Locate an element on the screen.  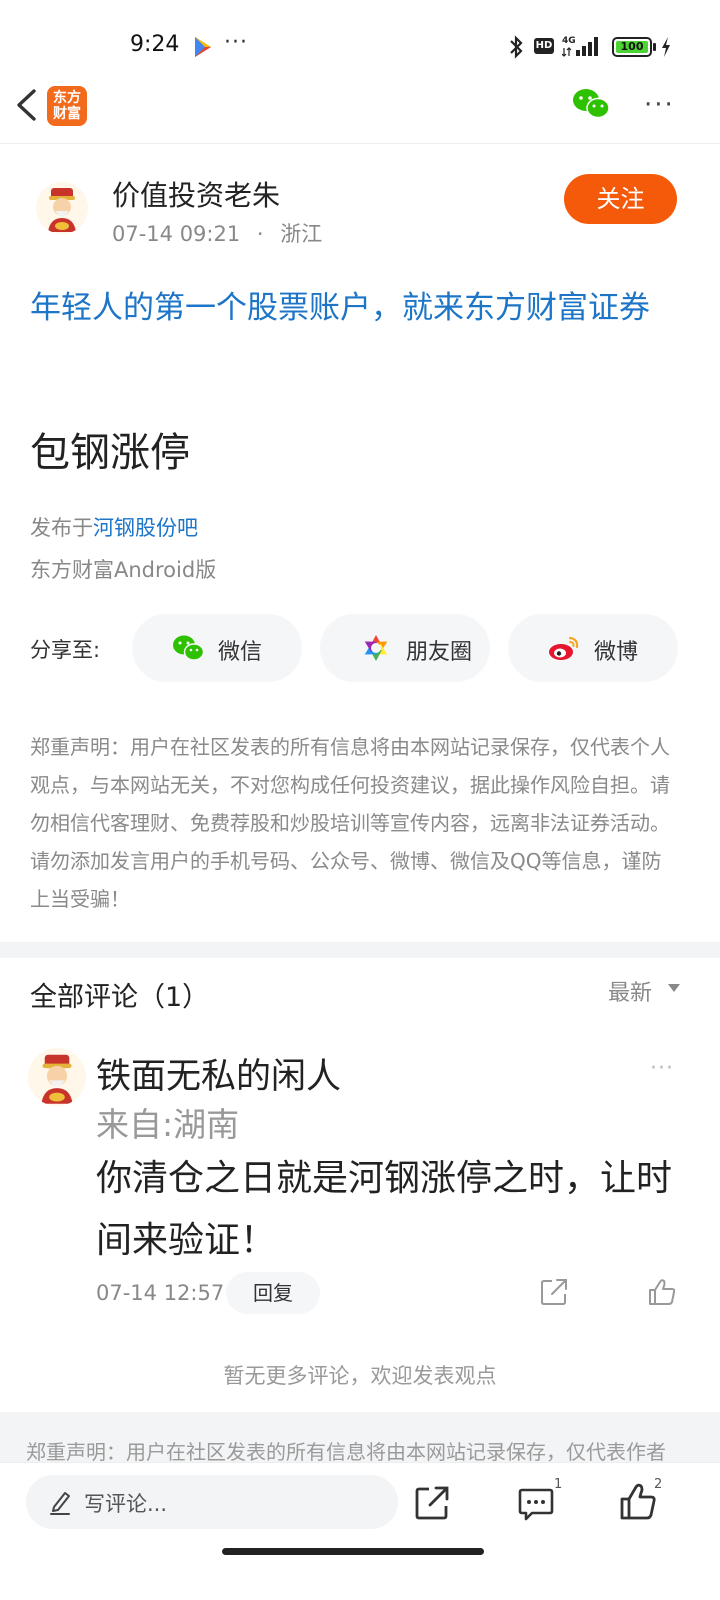
moments-icon is located at coordinates (376, 648).